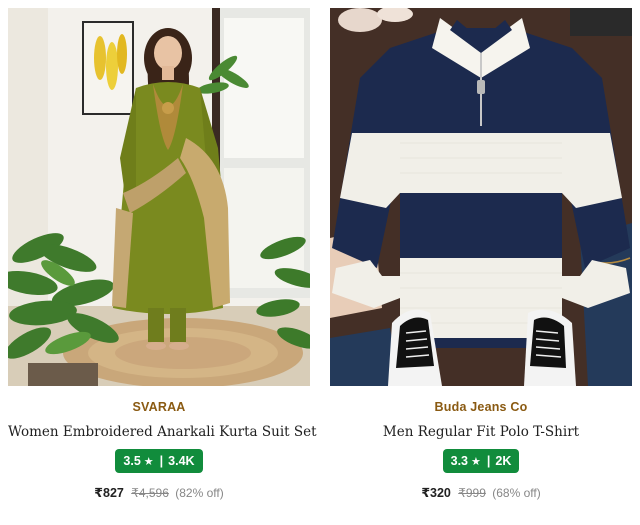 The width and height of the screenshot is (640, 525). I want to click on selling-price: ₹320, so click(436, 493).